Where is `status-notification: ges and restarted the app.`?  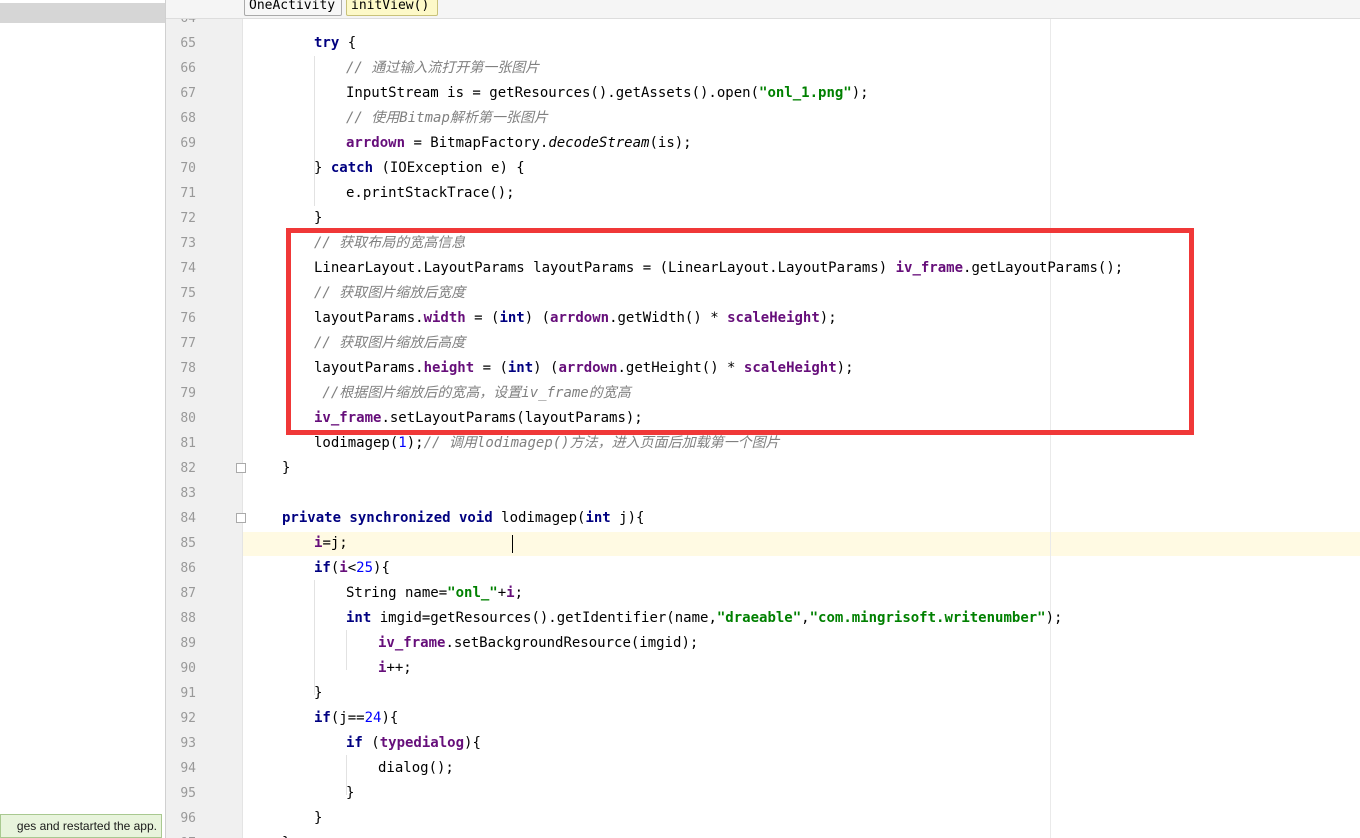 status-notification: ges and restarted the app. is located at coordinates (81, 826).